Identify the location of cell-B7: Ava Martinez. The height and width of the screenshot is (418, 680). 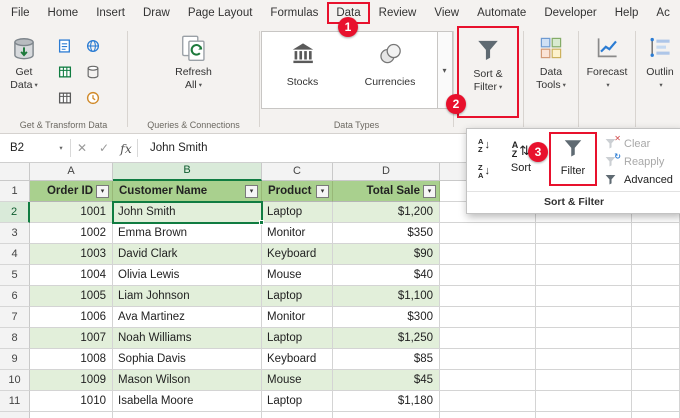
(187, 317).